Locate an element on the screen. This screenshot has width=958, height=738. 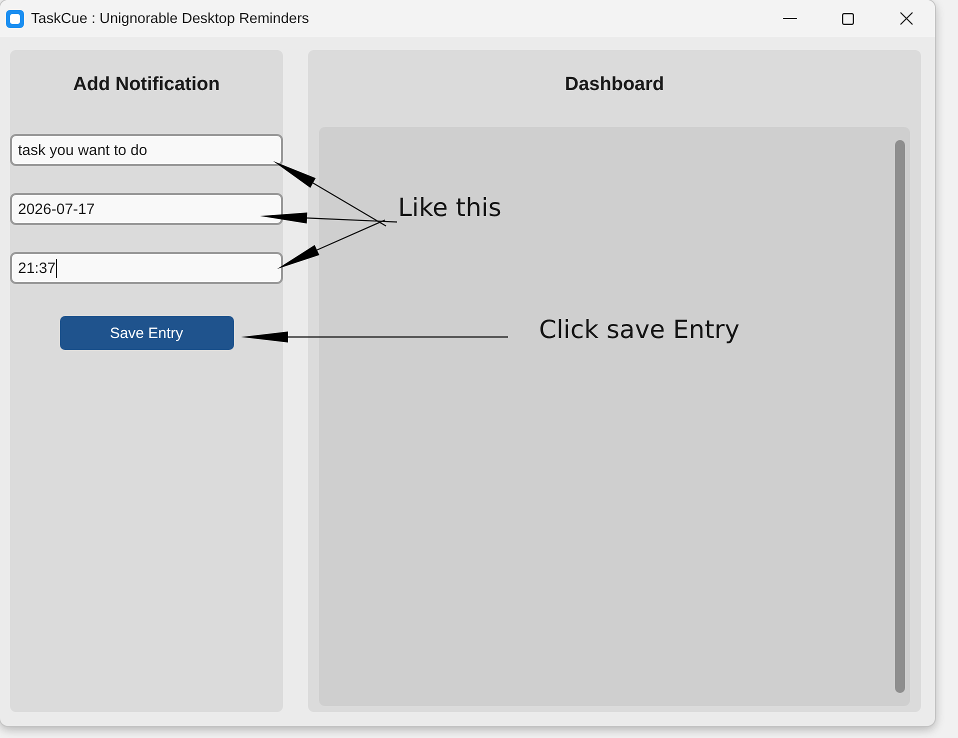
annotation-label: Click save Entry is located at coordinates (639, 330).